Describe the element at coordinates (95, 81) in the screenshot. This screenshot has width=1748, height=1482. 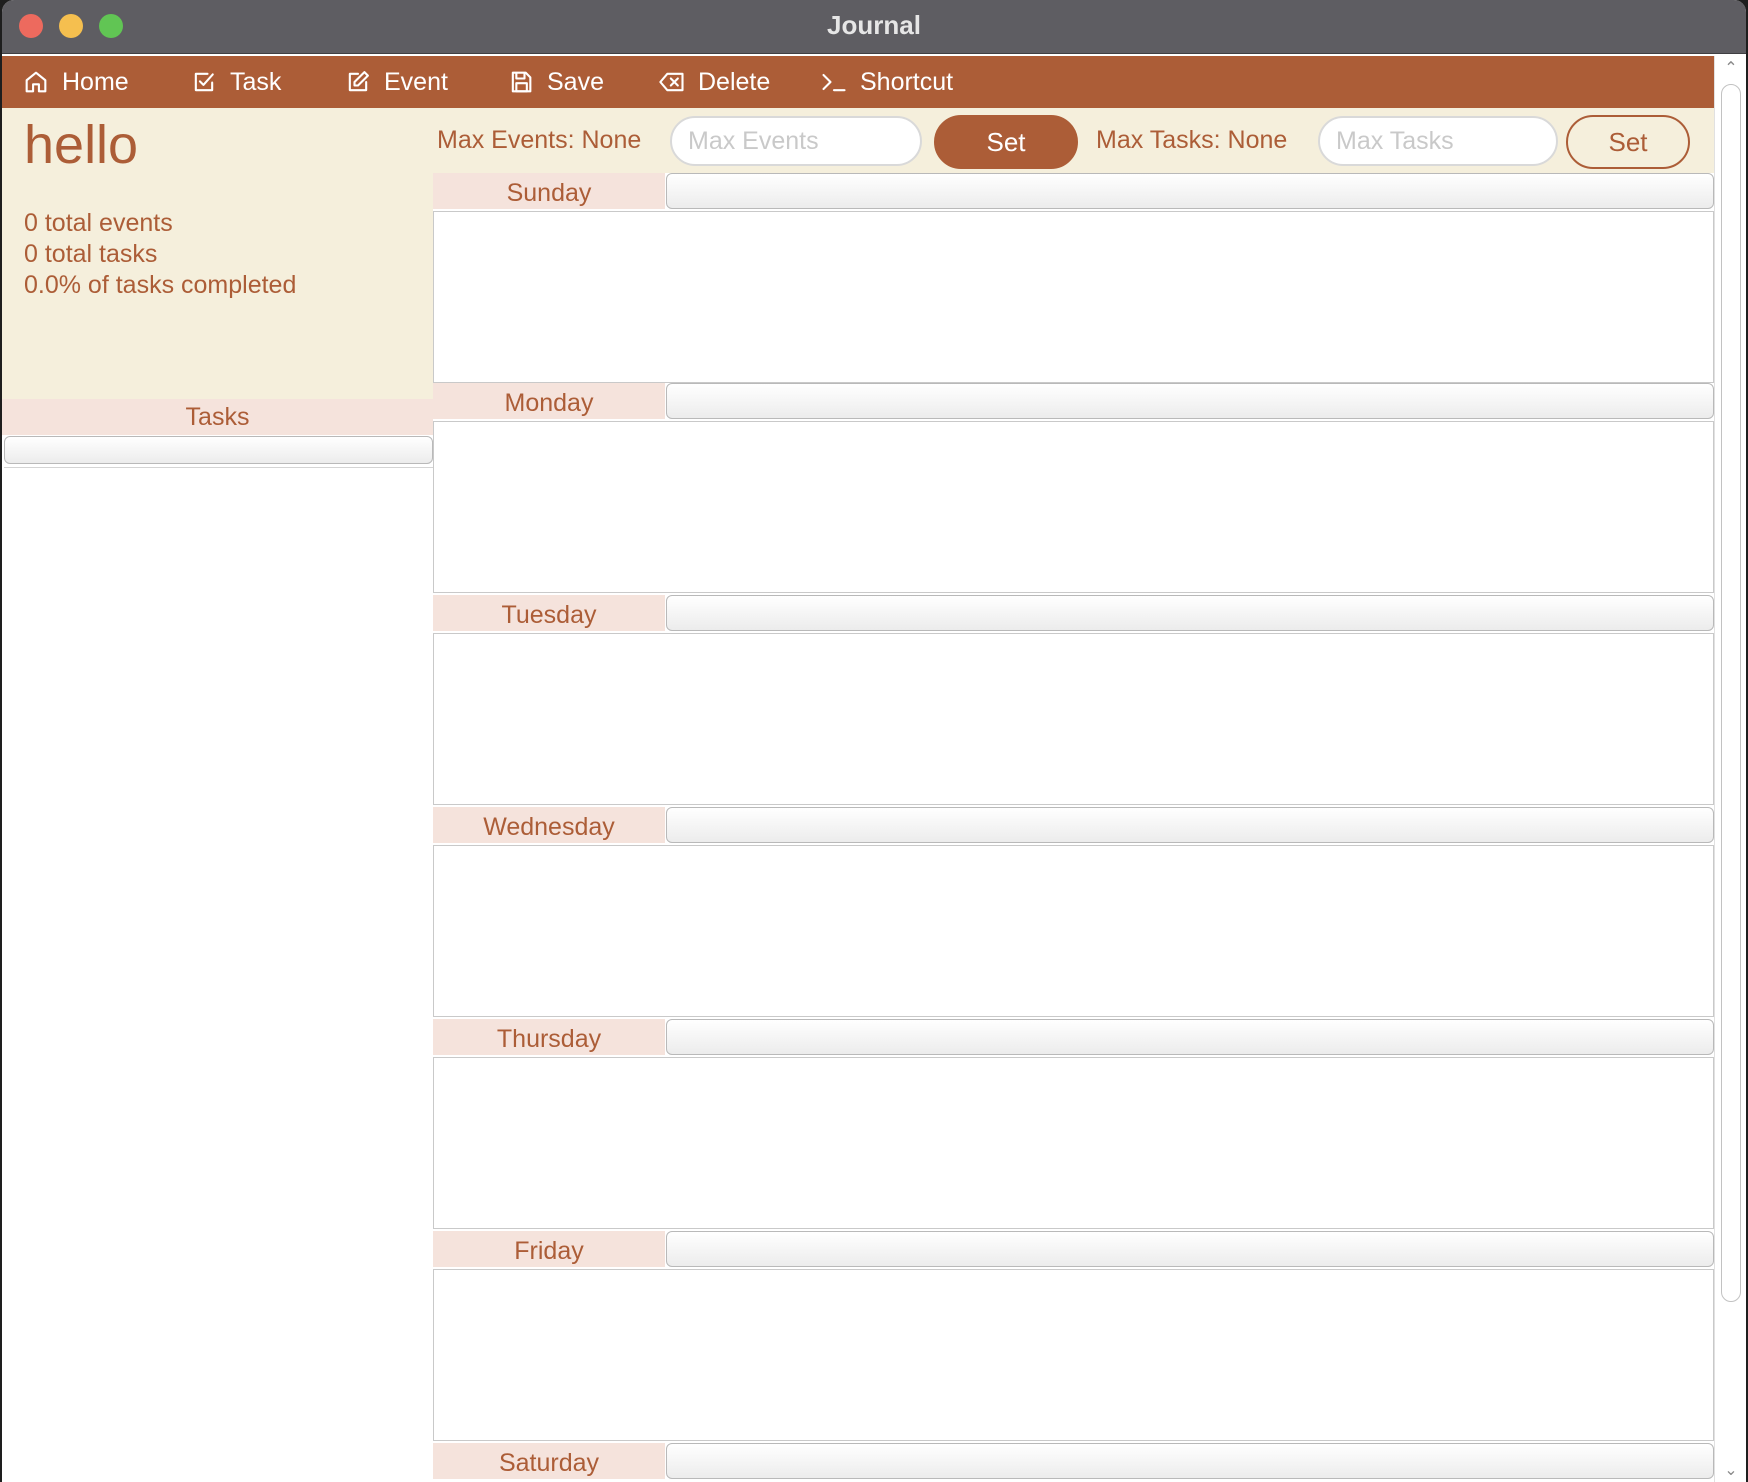
I see `menu-home-label: Home` at that location.